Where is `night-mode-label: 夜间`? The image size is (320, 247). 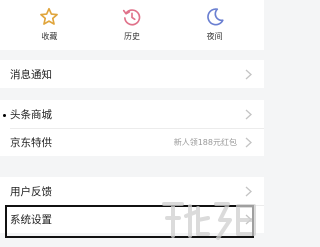 night-mode-label: 夜间 is located at coordinates (214, 36).